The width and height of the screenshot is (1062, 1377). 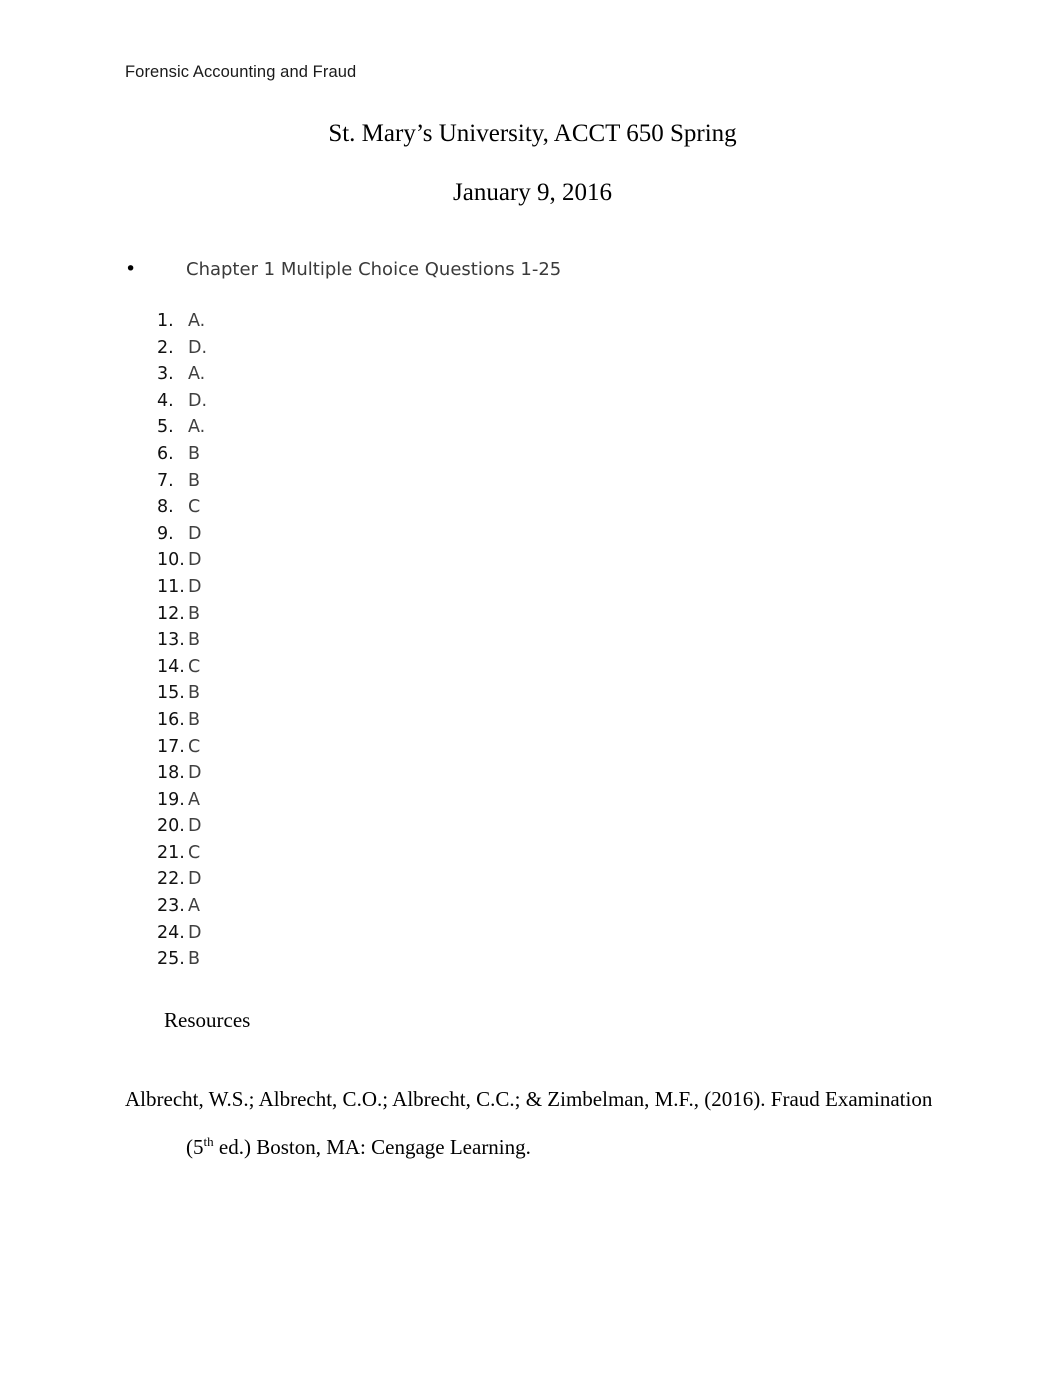 What do you see at coordinates (171, 640) in the screenshot?
I see `answer-number: 13.` at bounding box center [171, 640].